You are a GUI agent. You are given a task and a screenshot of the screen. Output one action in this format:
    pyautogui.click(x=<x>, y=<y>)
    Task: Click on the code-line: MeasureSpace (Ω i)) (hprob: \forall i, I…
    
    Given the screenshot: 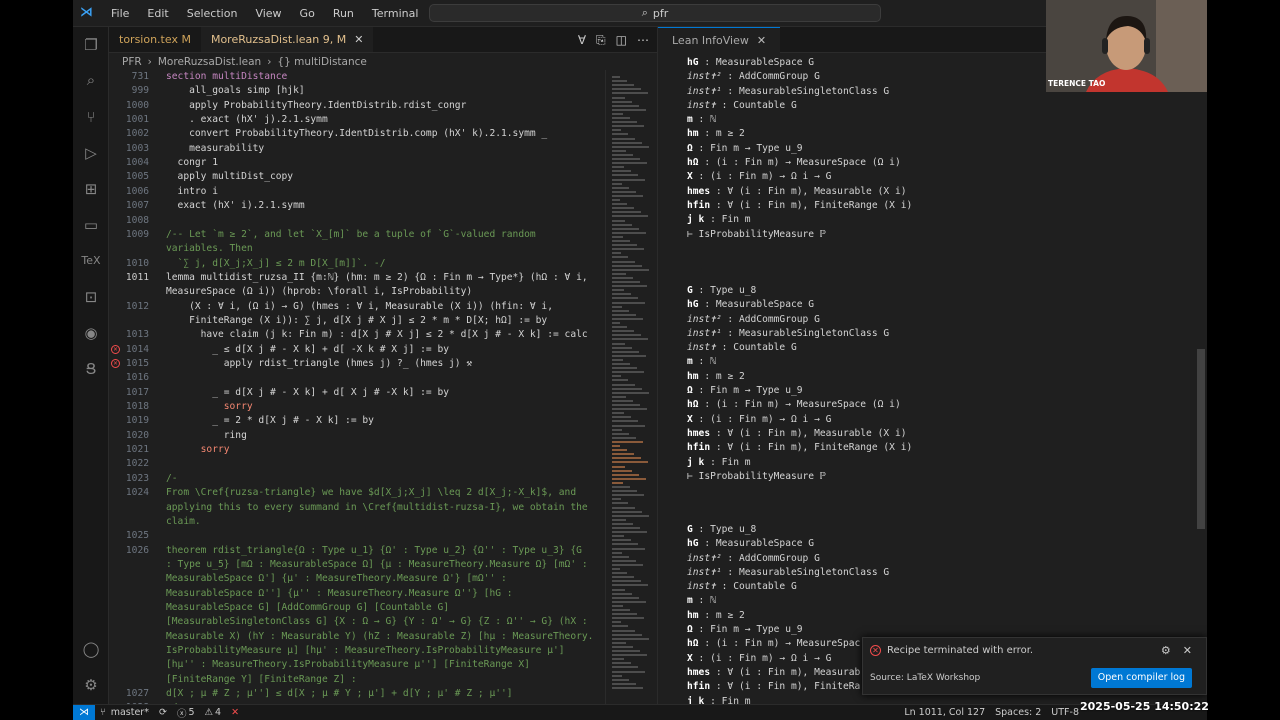 What is the action you would take?
    pyautogui.click(x=319, y=292)
    